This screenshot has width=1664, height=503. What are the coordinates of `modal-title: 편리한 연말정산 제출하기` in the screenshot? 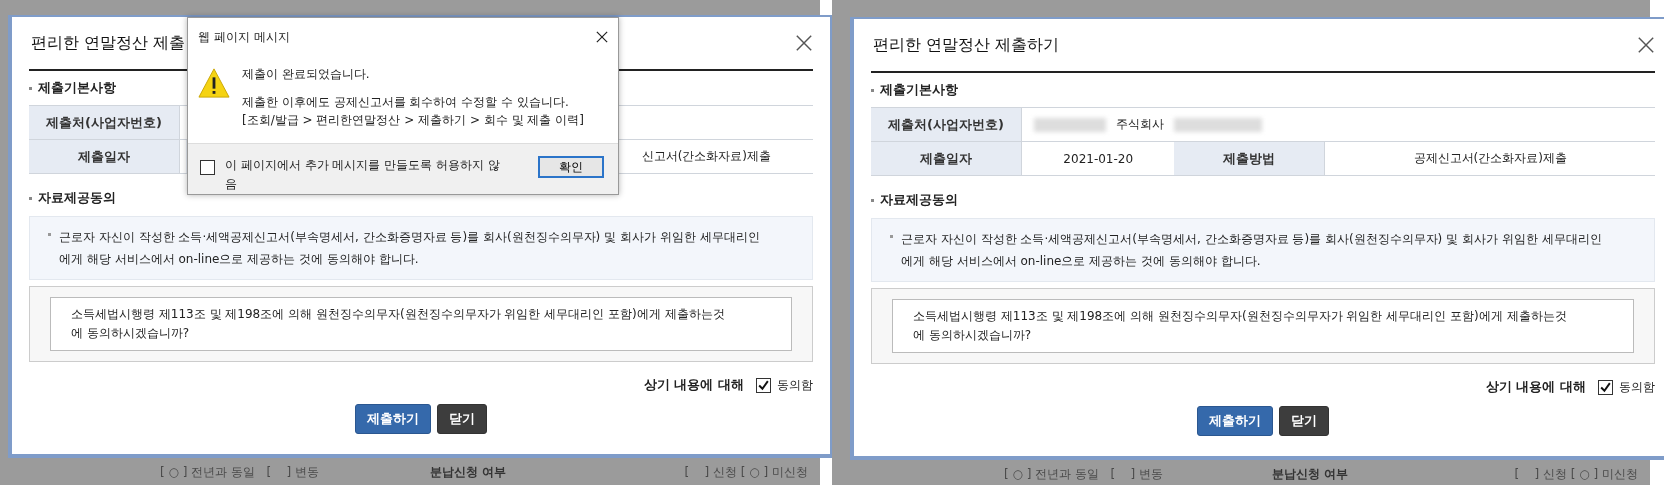 It's located at (966, 45).